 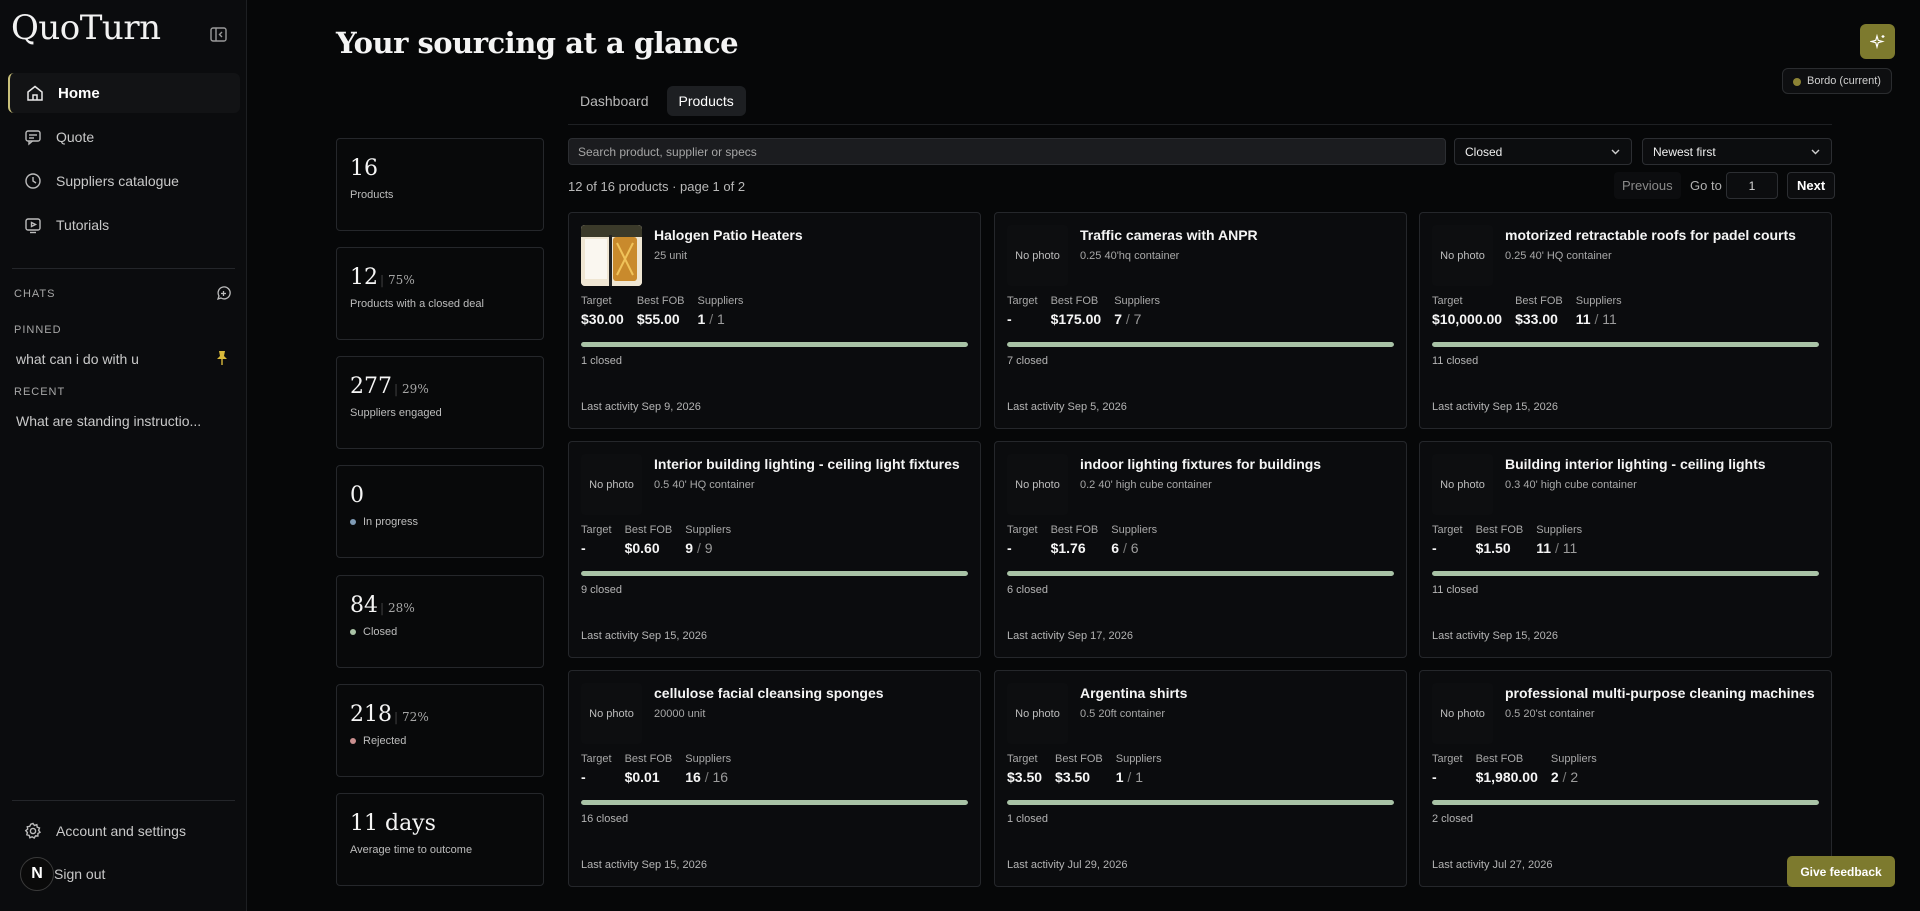 I want to click on give-feedback-button: Give feedback, so click(x=1841, y=871).